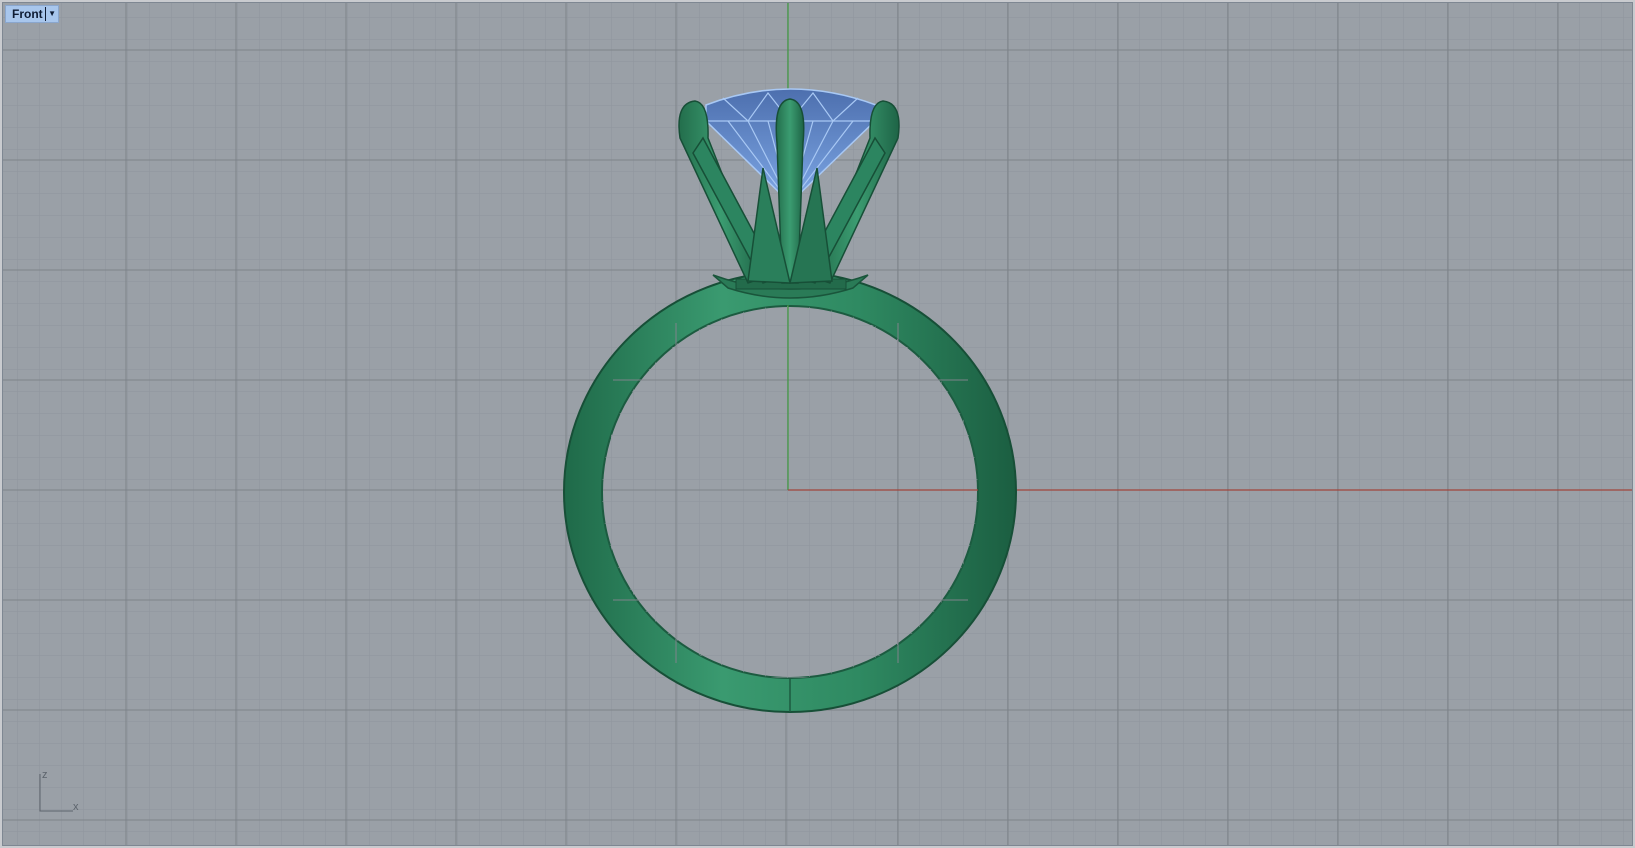 This screenshot has height=848, width=1635. I want to click on viewport-title-tab: Front ▼, so click(32, 14).